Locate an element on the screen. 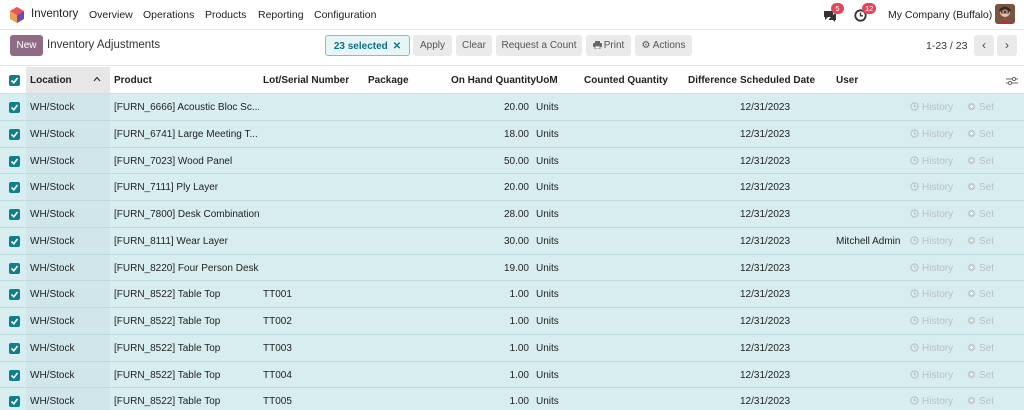 The height and width of the screenshot is (410, 1024). sort-ascending-icon is located at coordinates (97, 79).